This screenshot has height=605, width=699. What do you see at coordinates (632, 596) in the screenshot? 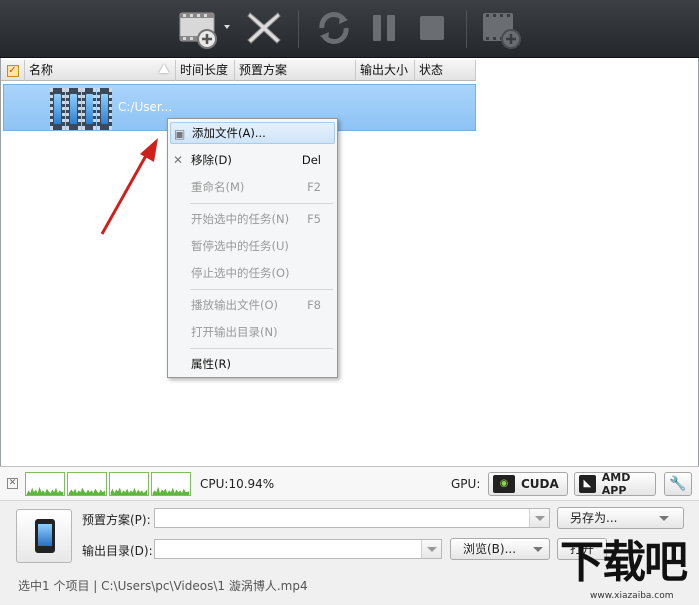
I see `watermark-url: www.xiazaiba.com` at bounding box center [632, 596].